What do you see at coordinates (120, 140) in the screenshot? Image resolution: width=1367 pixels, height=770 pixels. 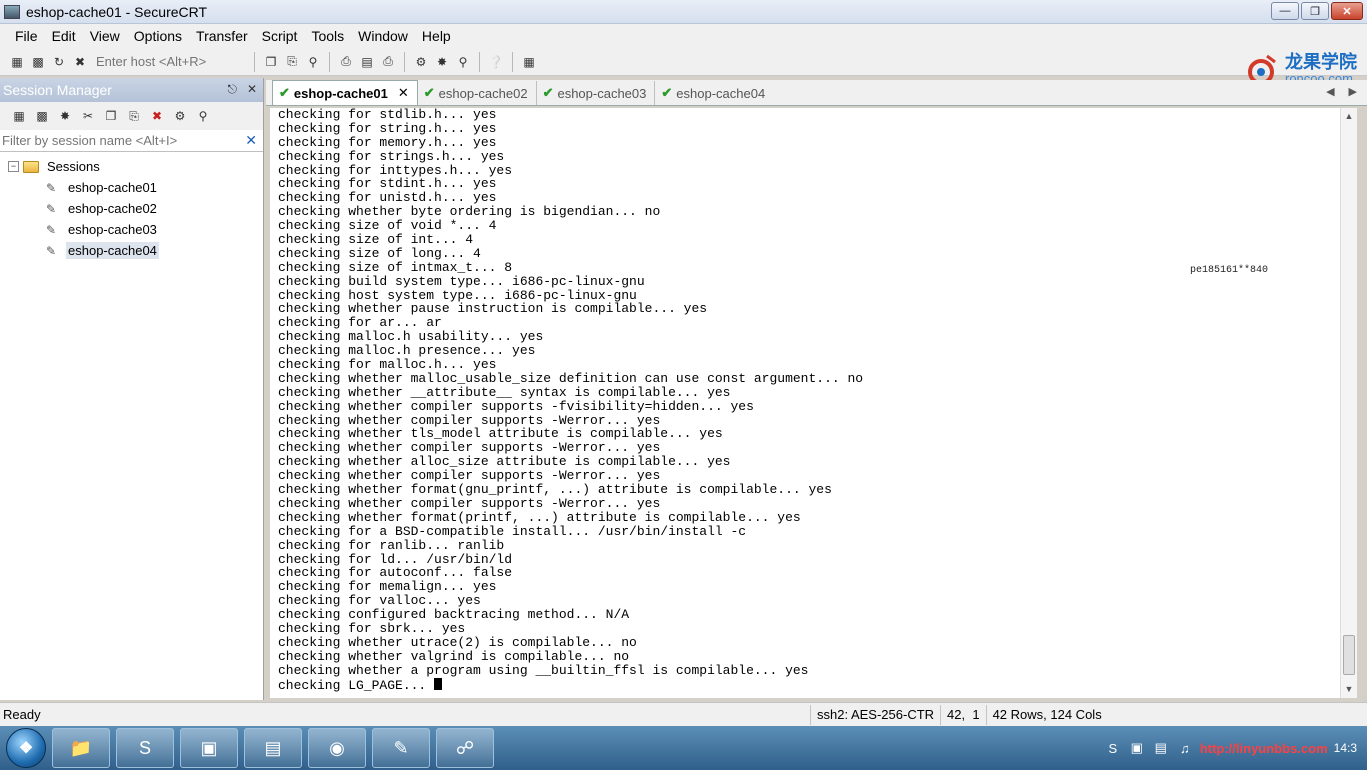 I see `session-filter-input` at bounding box center [120, 140].